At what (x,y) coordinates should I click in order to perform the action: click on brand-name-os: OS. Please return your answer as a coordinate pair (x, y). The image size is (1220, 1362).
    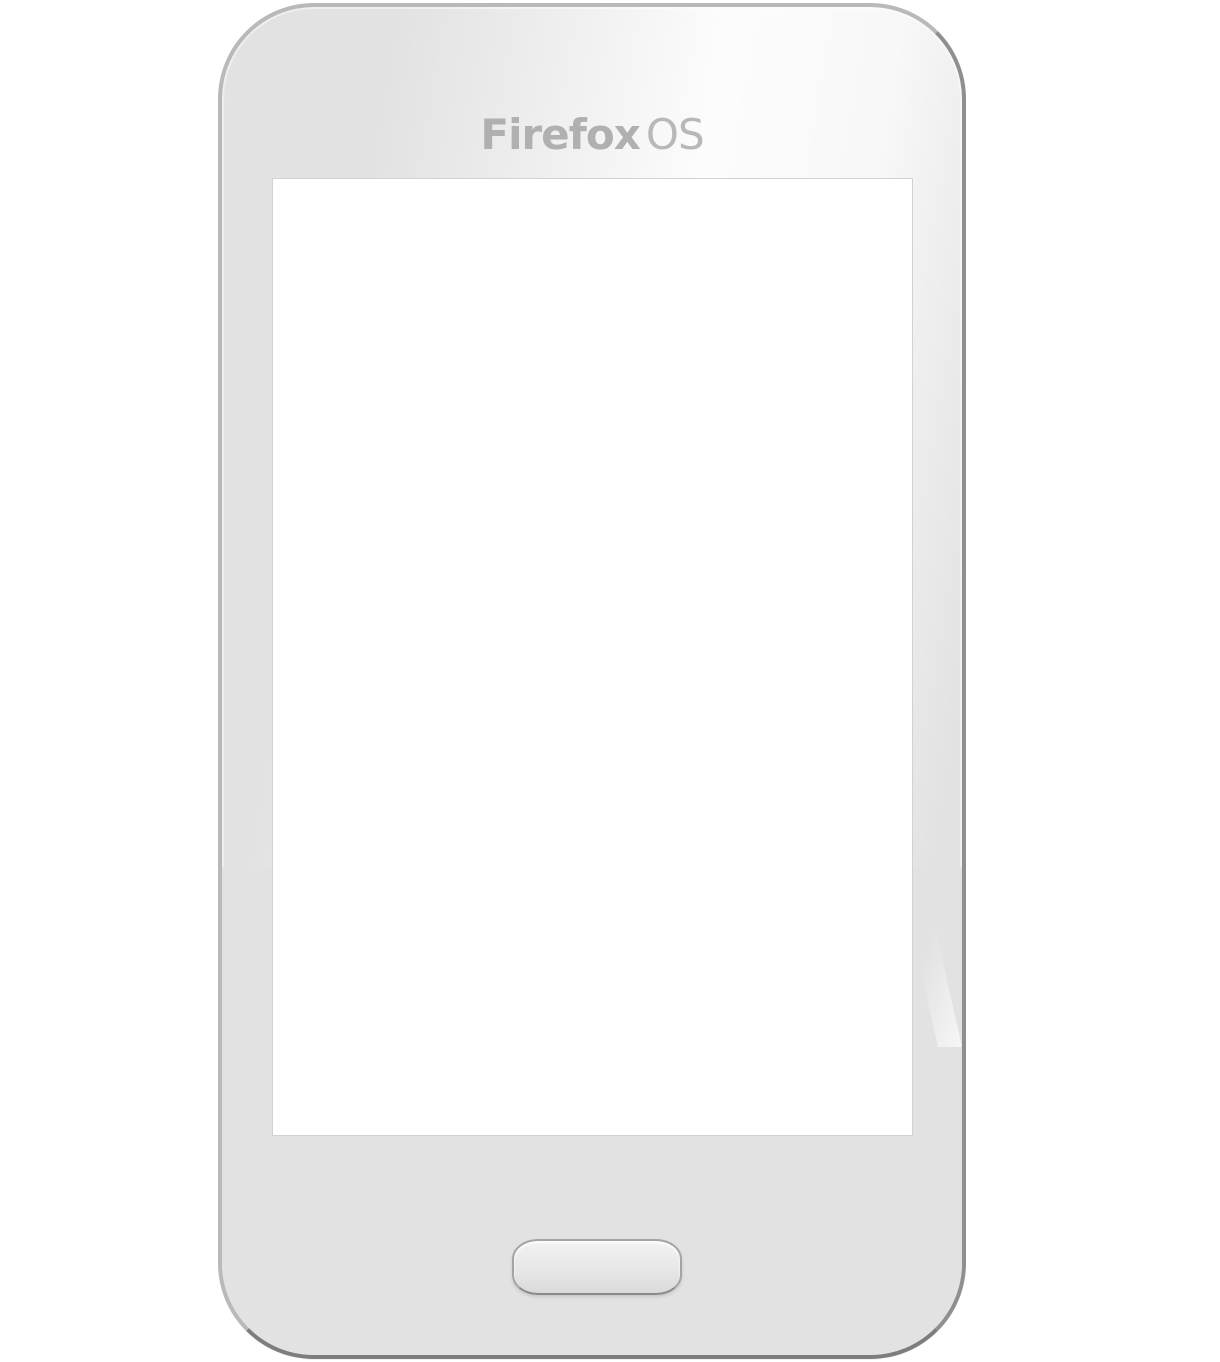
    Looking at the image, I should click on (675, 134).